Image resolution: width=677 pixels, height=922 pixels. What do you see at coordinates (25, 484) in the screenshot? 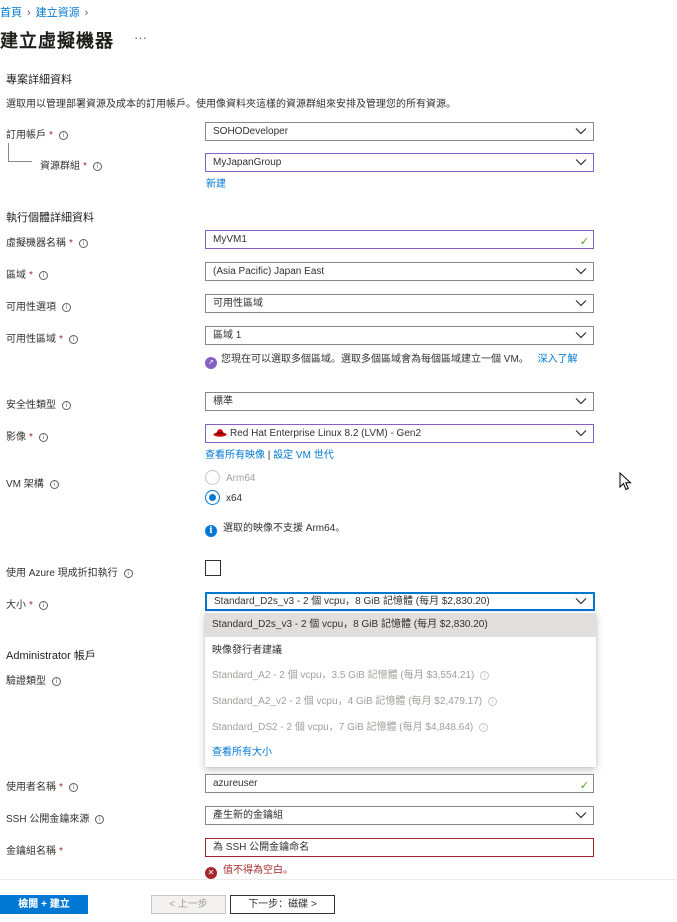
I see `vm-architecture-label-text: VM 架構` at bounding box center [25, 484].